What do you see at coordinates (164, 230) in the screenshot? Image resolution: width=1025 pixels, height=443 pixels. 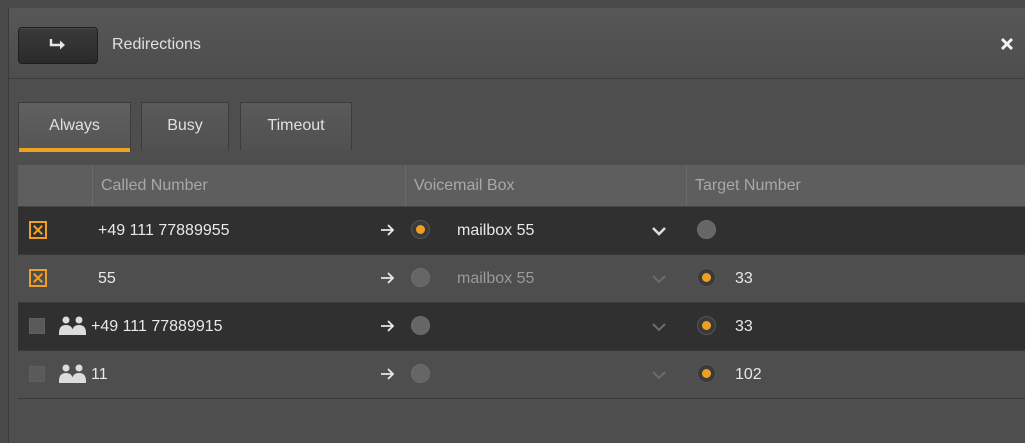 I see `called-number: +49 111 77889955` at bounding box center [164, 230].